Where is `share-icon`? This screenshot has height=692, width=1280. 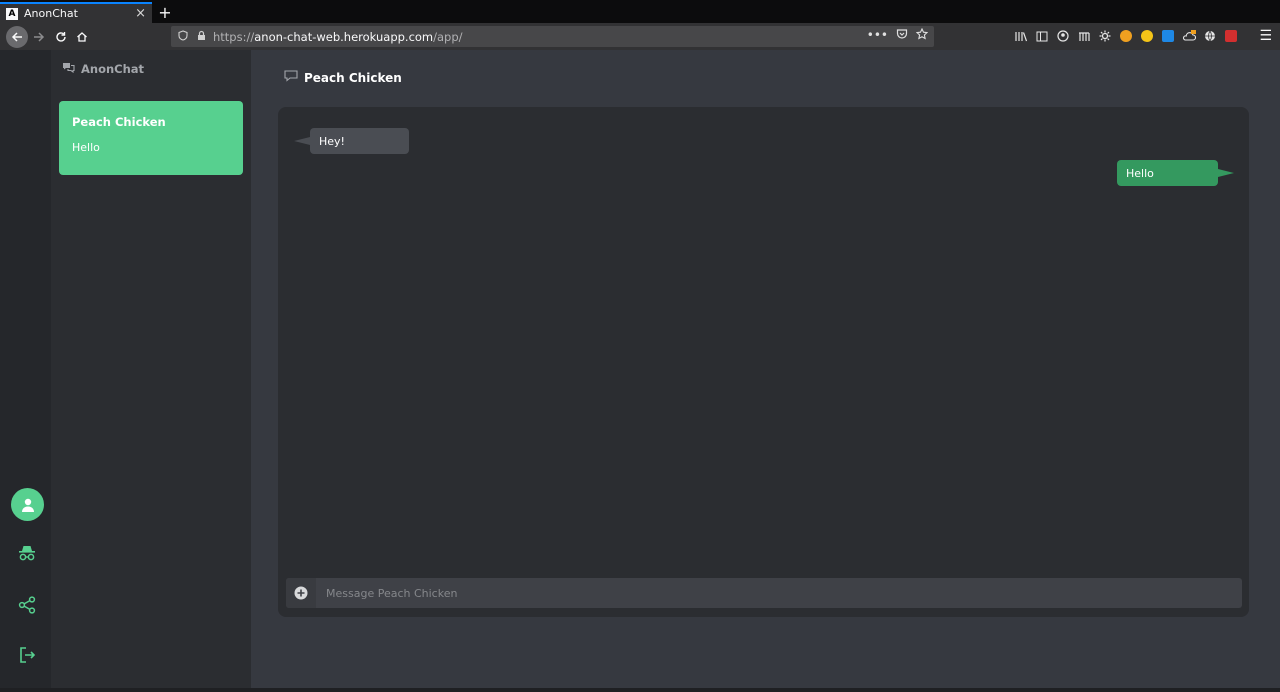 share-icon is located at coordinates (27, 605).